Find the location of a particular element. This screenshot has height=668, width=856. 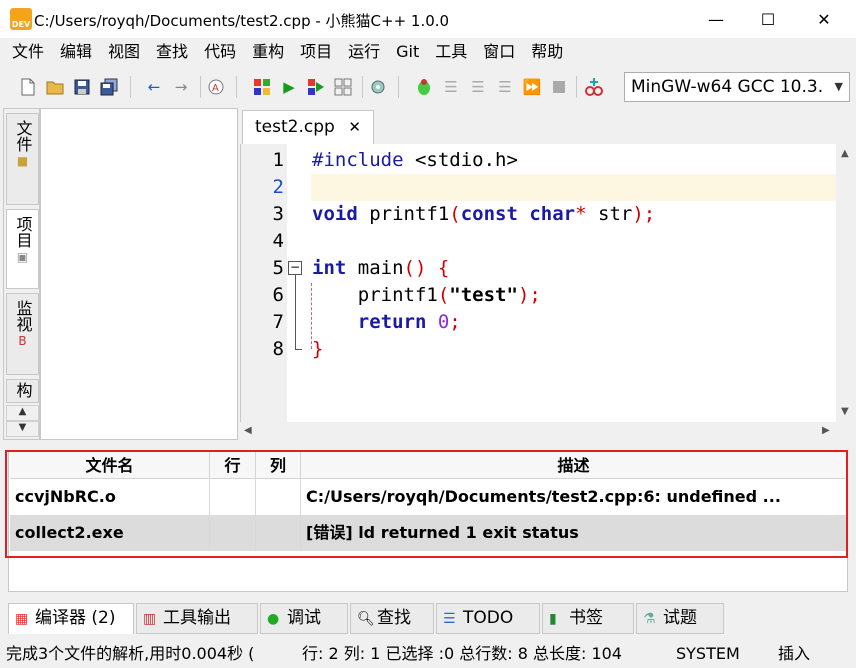

status-insert-mode: 插入 is located at coordinates (794, 653).